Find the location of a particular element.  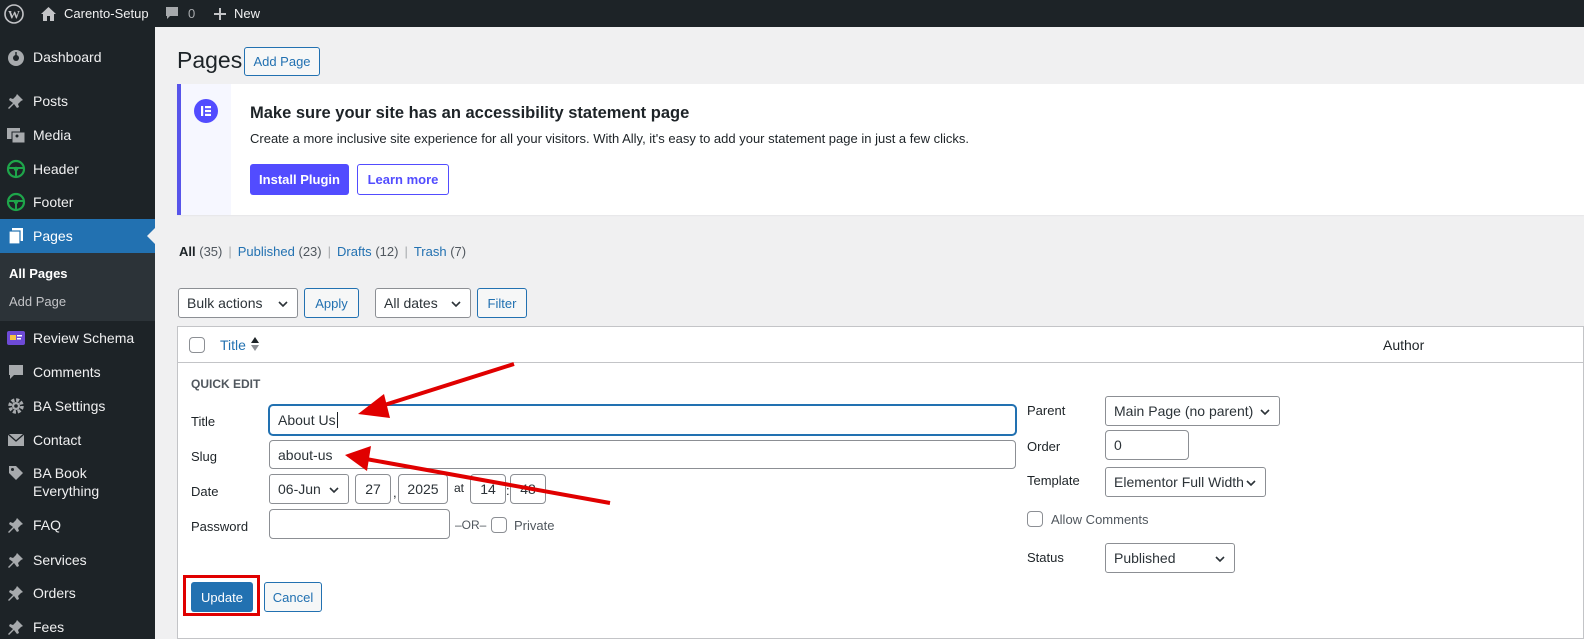

dates-value: All dates is located at coordinates (411, 303).